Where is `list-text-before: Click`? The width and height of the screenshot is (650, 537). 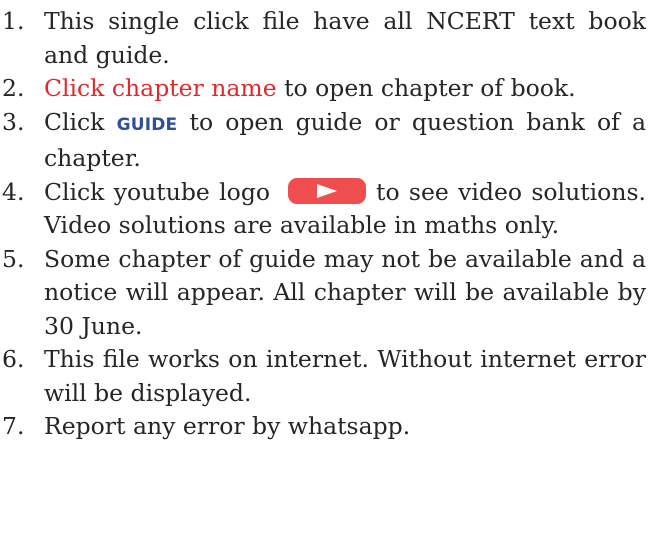 list-text-before: Click is located at coordinates (80, 121).